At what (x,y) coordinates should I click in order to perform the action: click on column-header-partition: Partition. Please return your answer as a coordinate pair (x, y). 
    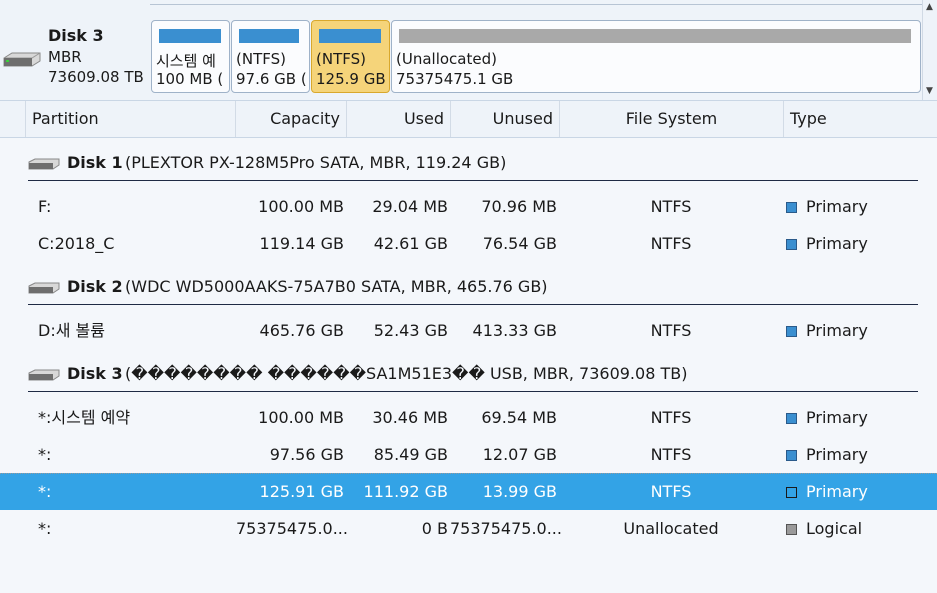
    Looking at the image, I should click on (131, 119).